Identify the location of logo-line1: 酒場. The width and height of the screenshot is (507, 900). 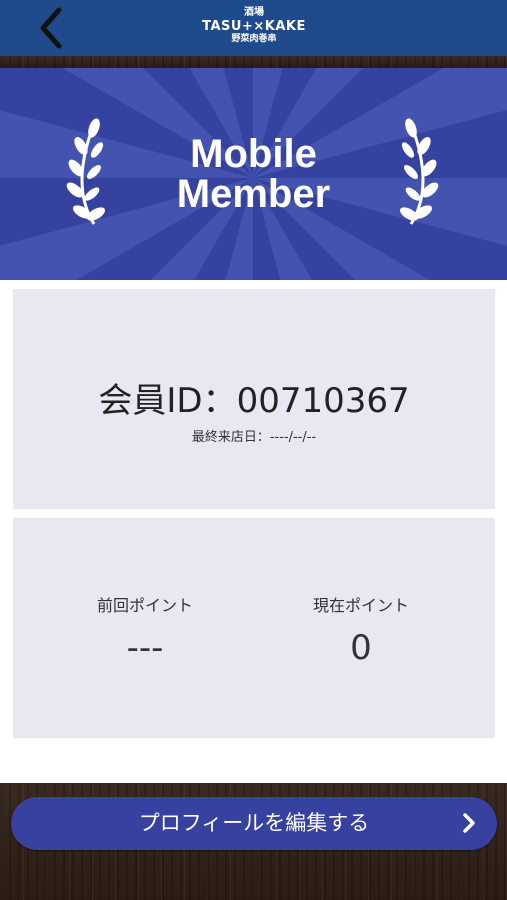
(254, 12).